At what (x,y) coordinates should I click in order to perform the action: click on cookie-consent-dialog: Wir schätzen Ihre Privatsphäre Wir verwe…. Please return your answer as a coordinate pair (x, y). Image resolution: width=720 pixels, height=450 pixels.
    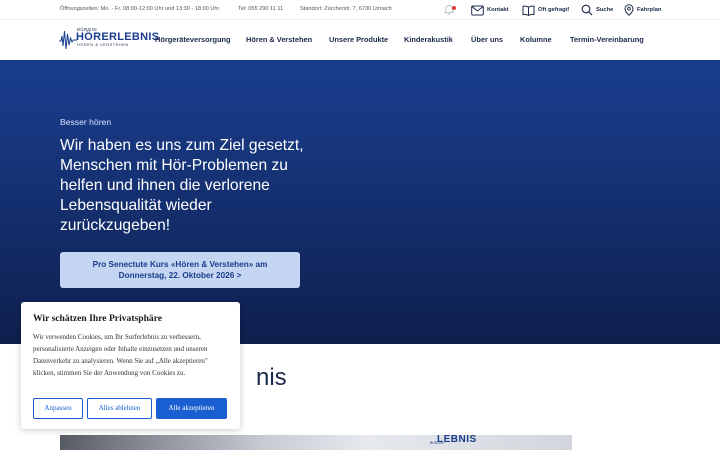
    Looking at the image, I should click on (130, 365).